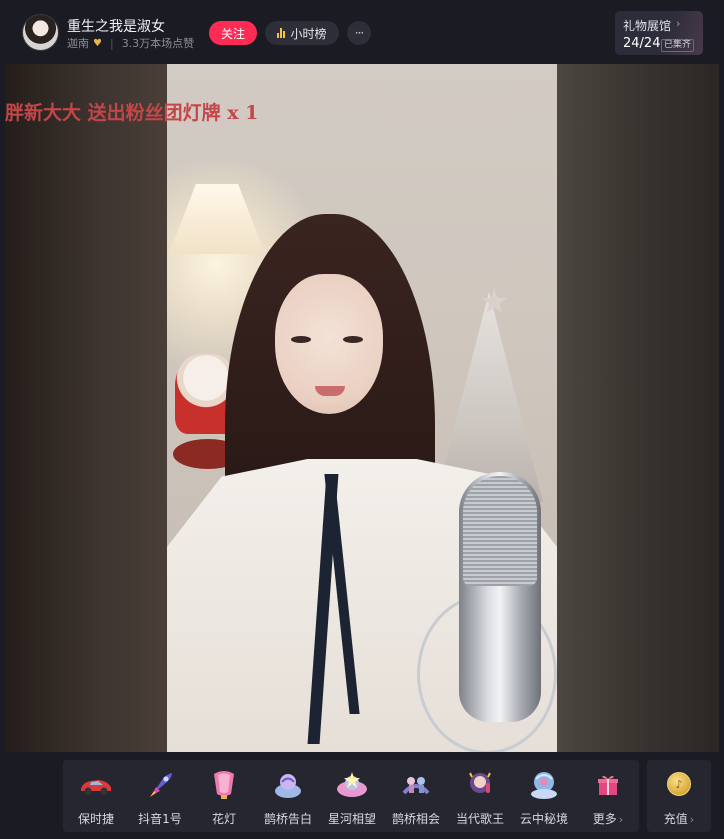 The height and width of the screenshot is (839, 724). What do you see at coordinates (96, 785) in the screenshot?
I see `sports-car-icon` at bounding box center [96, 785].